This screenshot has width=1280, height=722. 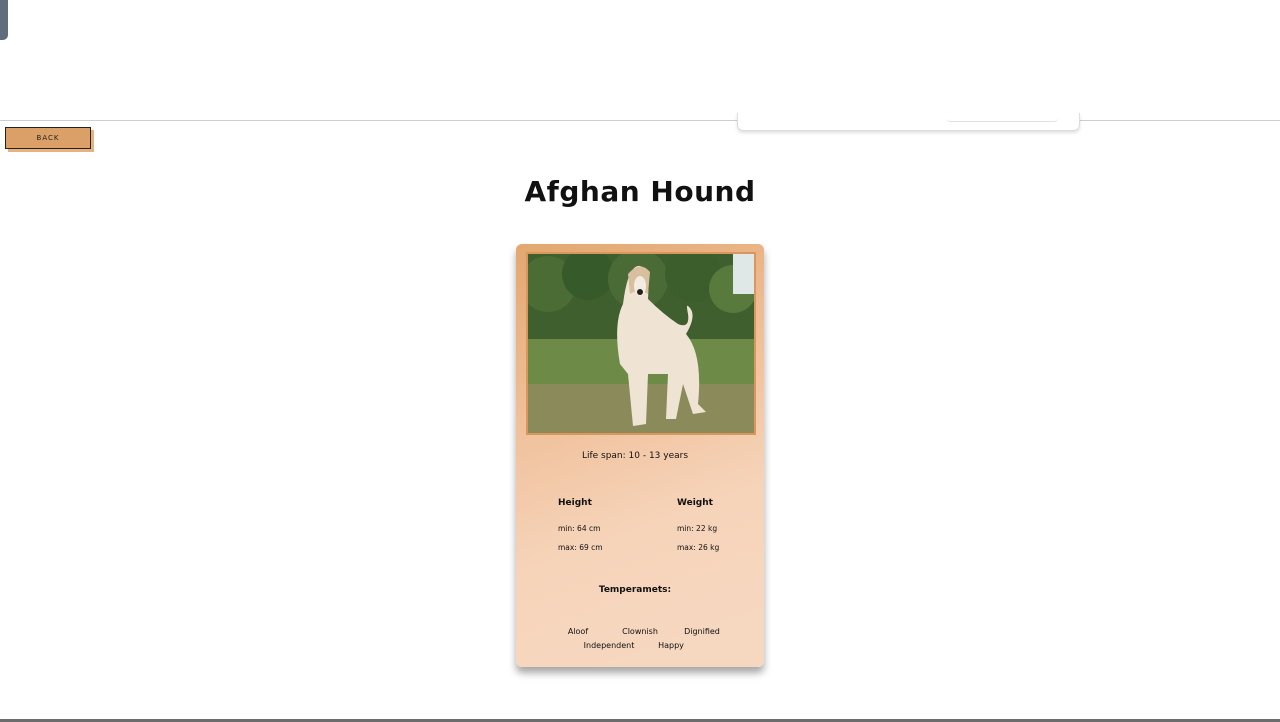 What do you see at coordinates (695, 503) in the screenshot?
I see `weight-label: Weight` at bounding box center [695, 503].